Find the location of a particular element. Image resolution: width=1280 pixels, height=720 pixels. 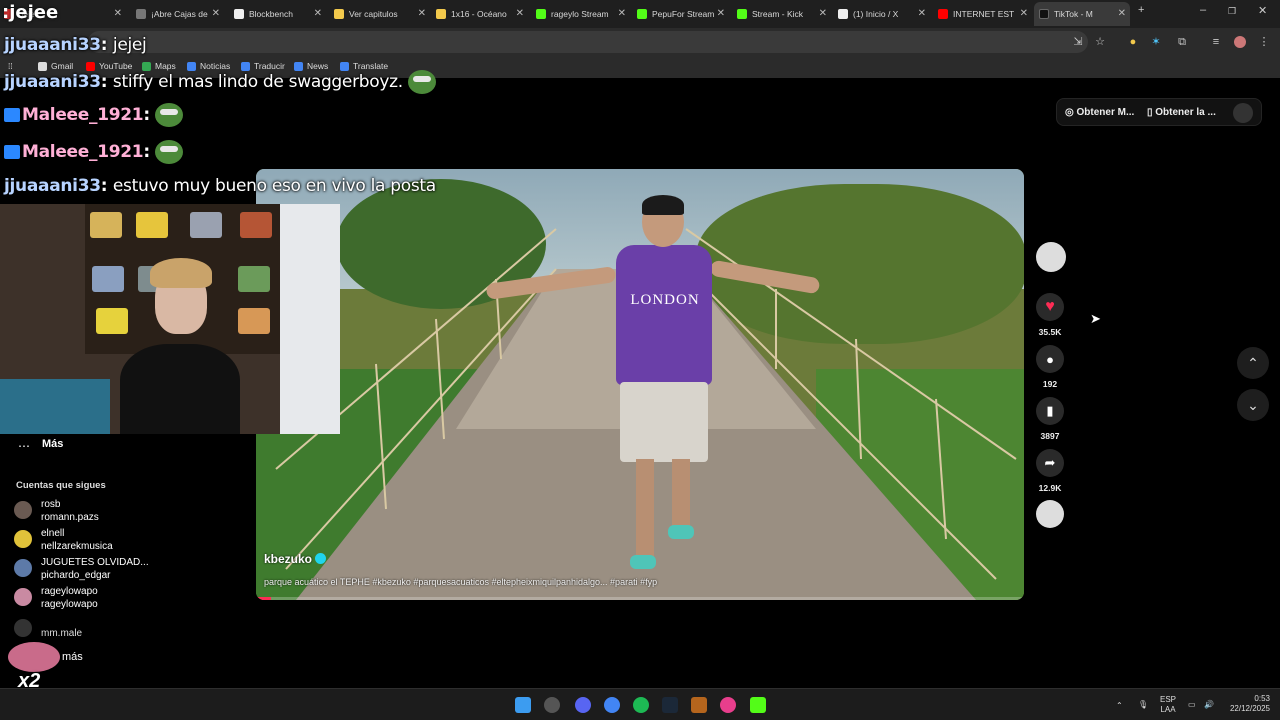

browser-tab: Ver capitulos ✕ is located at coordinates (382, 14).